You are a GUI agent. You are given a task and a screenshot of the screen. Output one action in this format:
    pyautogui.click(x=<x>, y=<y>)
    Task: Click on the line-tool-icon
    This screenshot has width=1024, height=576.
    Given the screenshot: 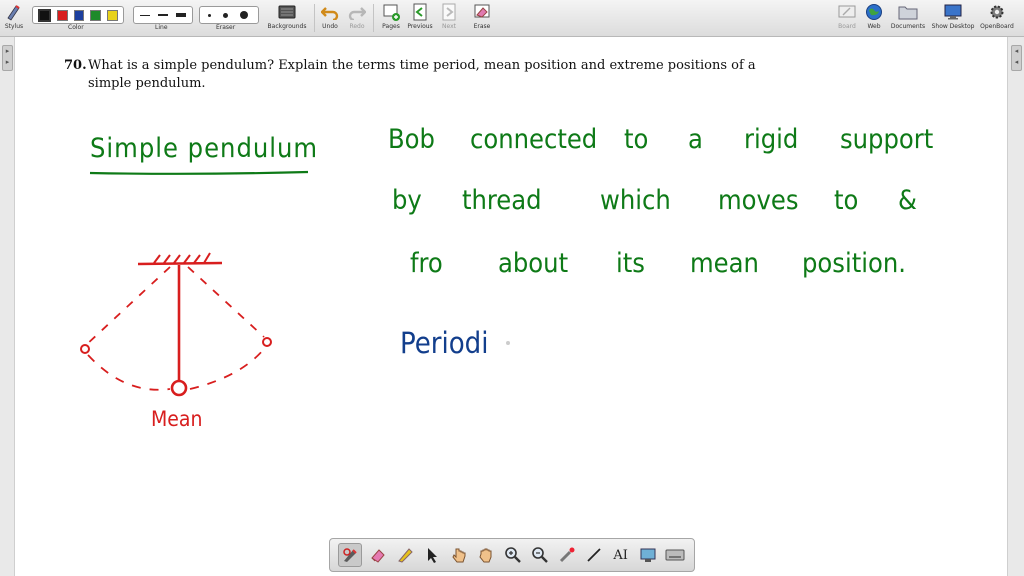 What is the action you would take?
    pyautogui.click(x=594, y=555)
    